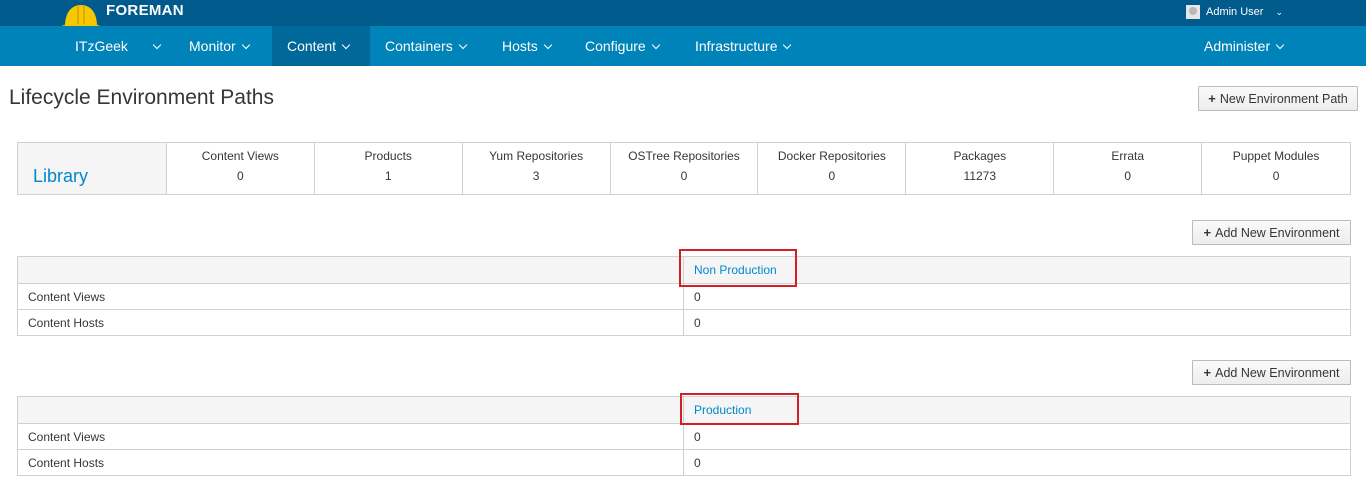 The height and width of the screenshot is (478, 1366). I want to click on nav-org-itzgeek: ITzGeek, so click(118, 46).